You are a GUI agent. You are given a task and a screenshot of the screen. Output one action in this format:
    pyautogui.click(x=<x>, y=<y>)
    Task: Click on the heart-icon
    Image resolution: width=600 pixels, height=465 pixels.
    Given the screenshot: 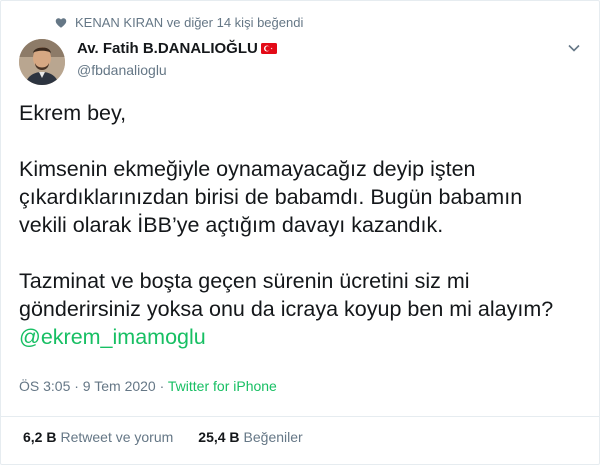 What is the action you would take?
    pyautogui.click(x=61, y=22)
    